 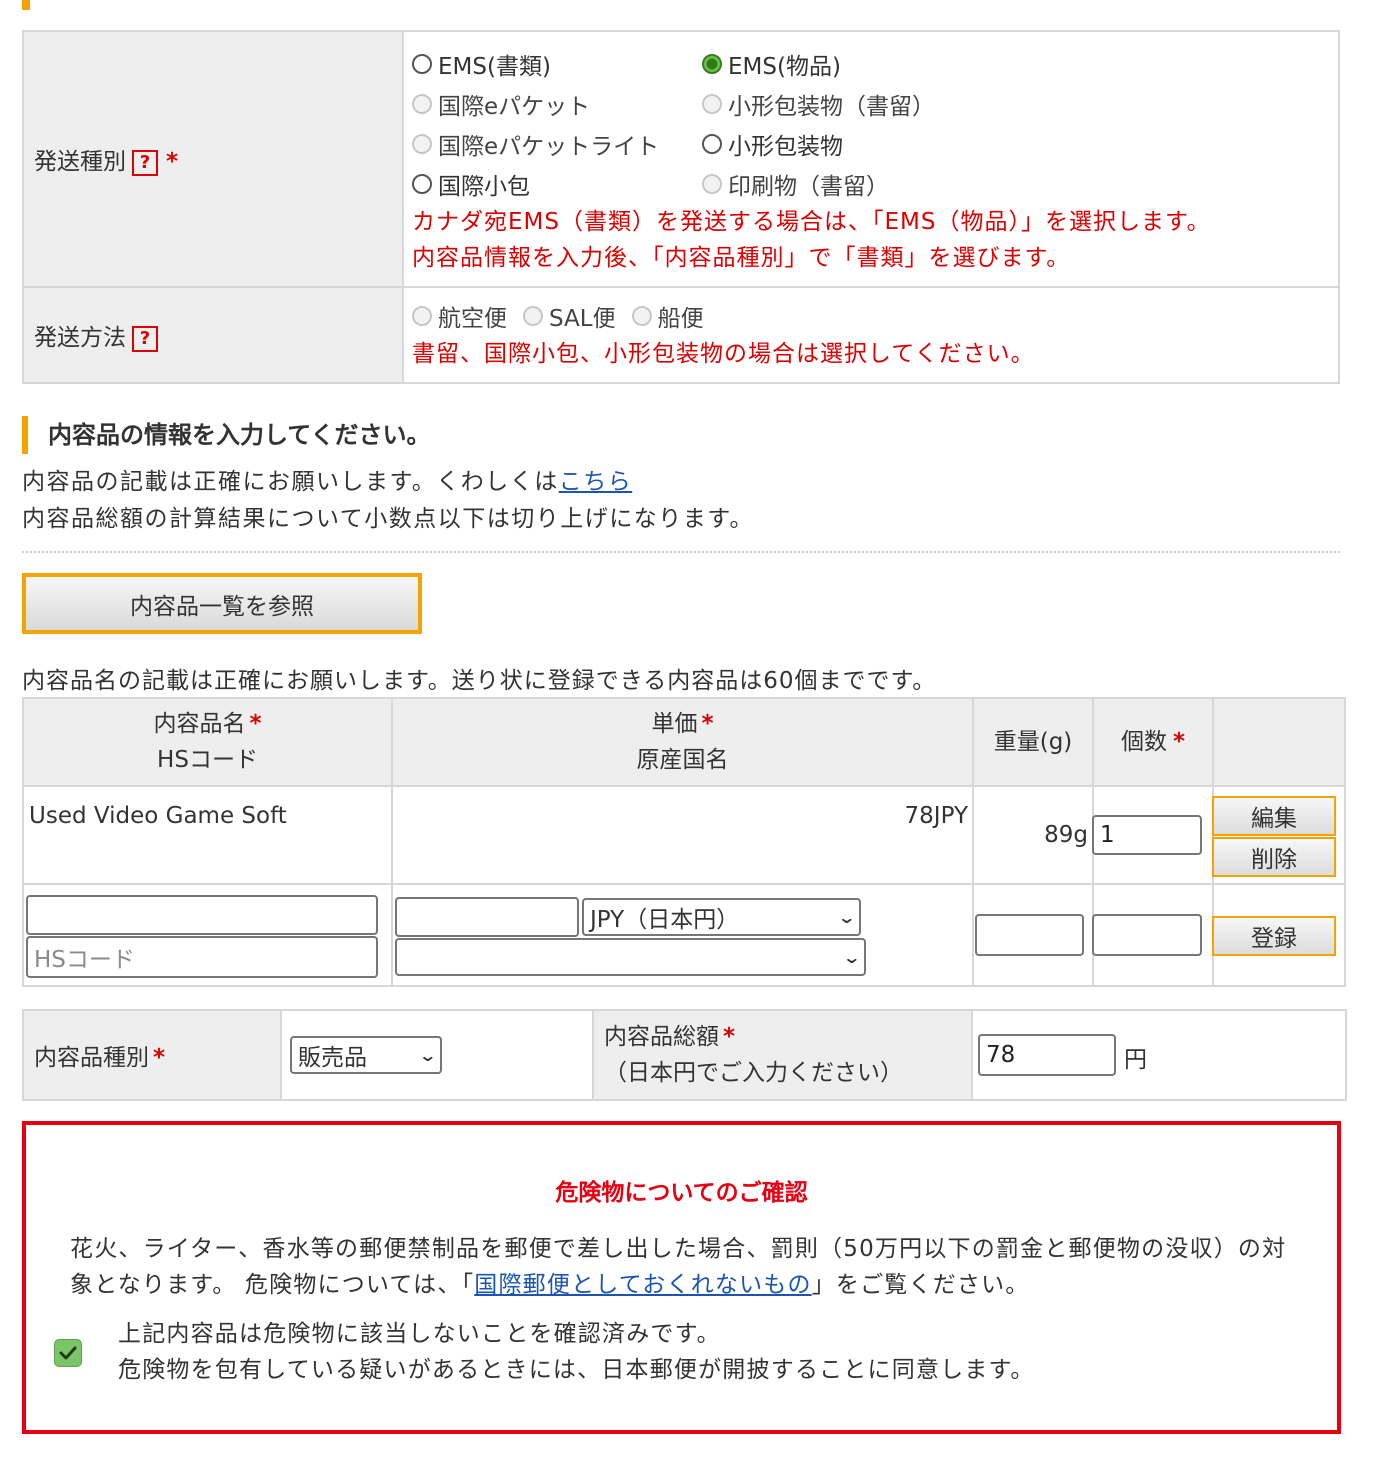 What do you see at coordinates (80, 338) in the screenshot?
I see `shipping-method-label: 発送方法` at bounding box center [80, 338].